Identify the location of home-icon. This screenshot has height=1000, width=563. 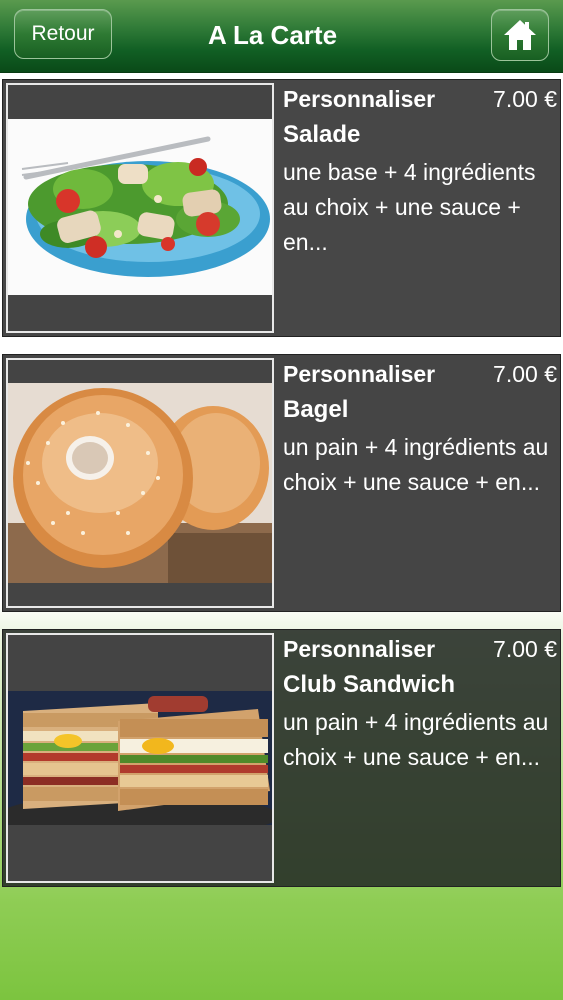
(520, 35).